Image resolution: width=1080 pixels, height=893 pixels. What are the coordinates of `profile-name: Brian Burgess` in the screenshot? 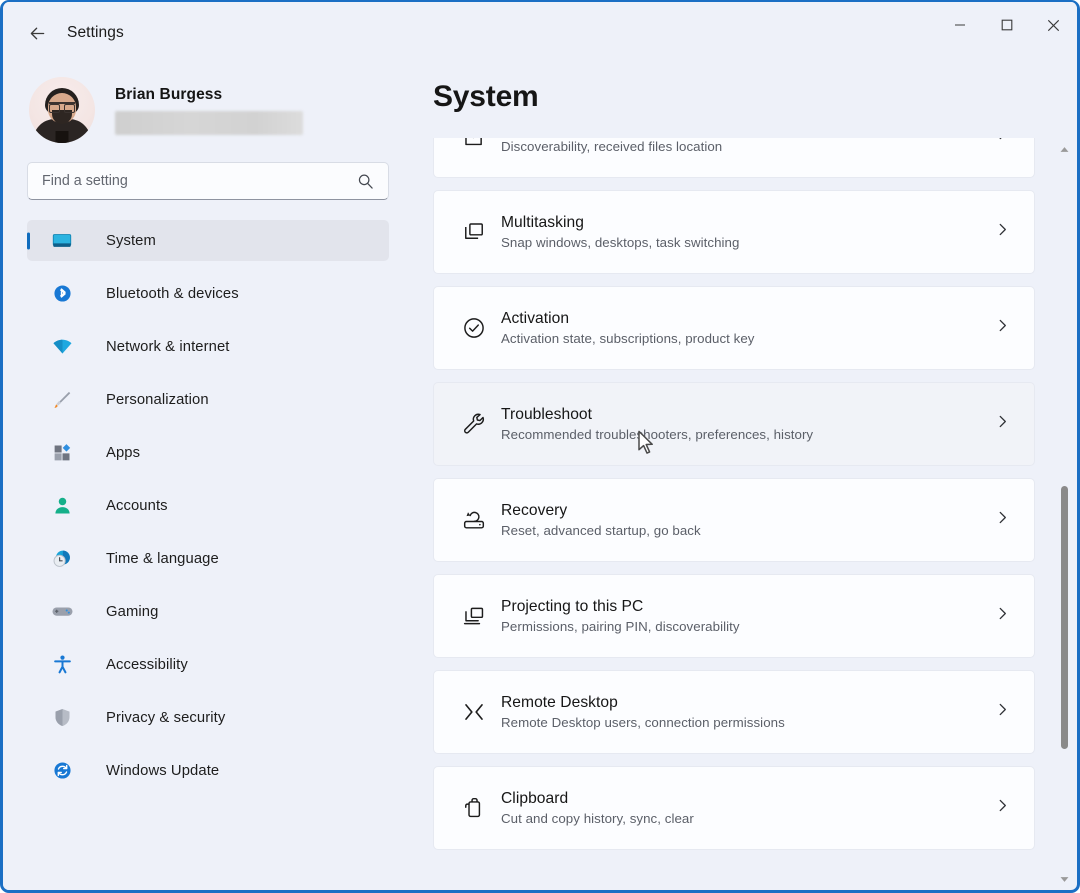 It's located at (169, 94).